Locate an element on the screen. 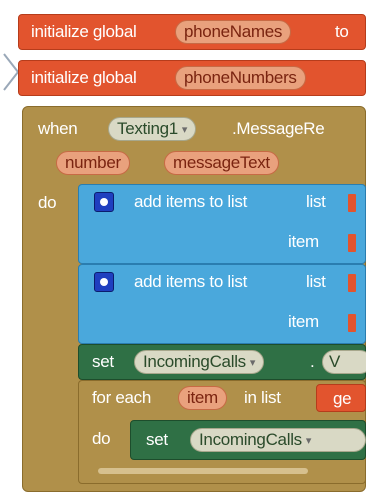 The height and width of the screenshot is (499, 366). for-each-label: for each is located at coordinates (122, 397).